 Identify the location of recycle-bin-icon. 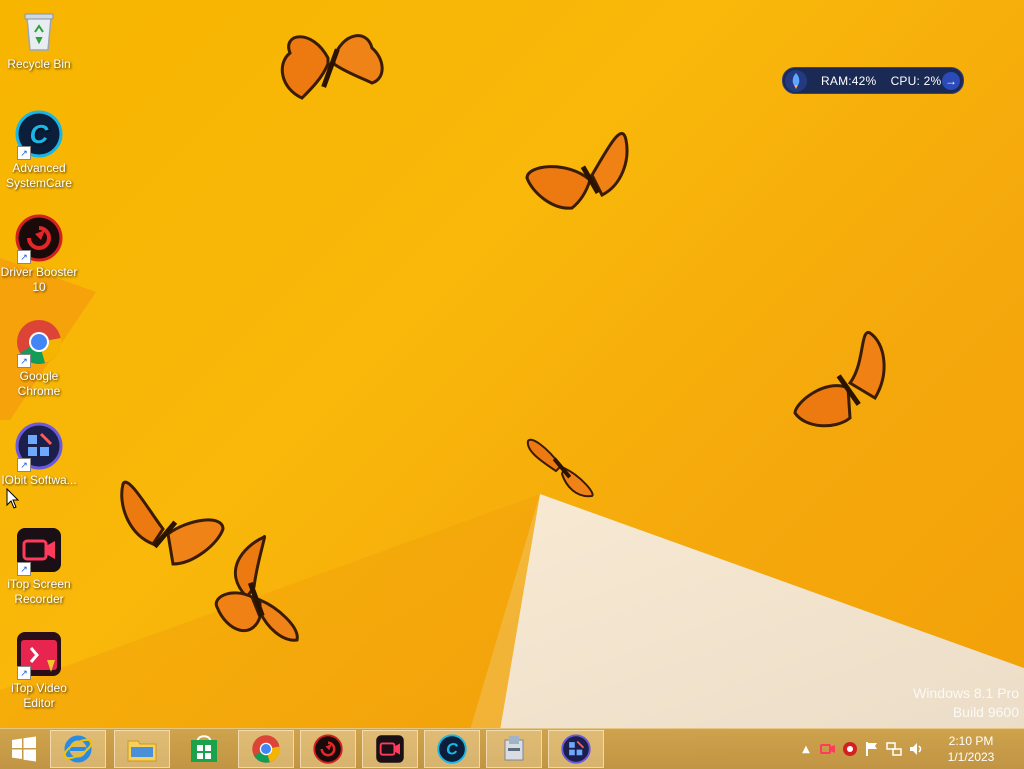
(39, 30).